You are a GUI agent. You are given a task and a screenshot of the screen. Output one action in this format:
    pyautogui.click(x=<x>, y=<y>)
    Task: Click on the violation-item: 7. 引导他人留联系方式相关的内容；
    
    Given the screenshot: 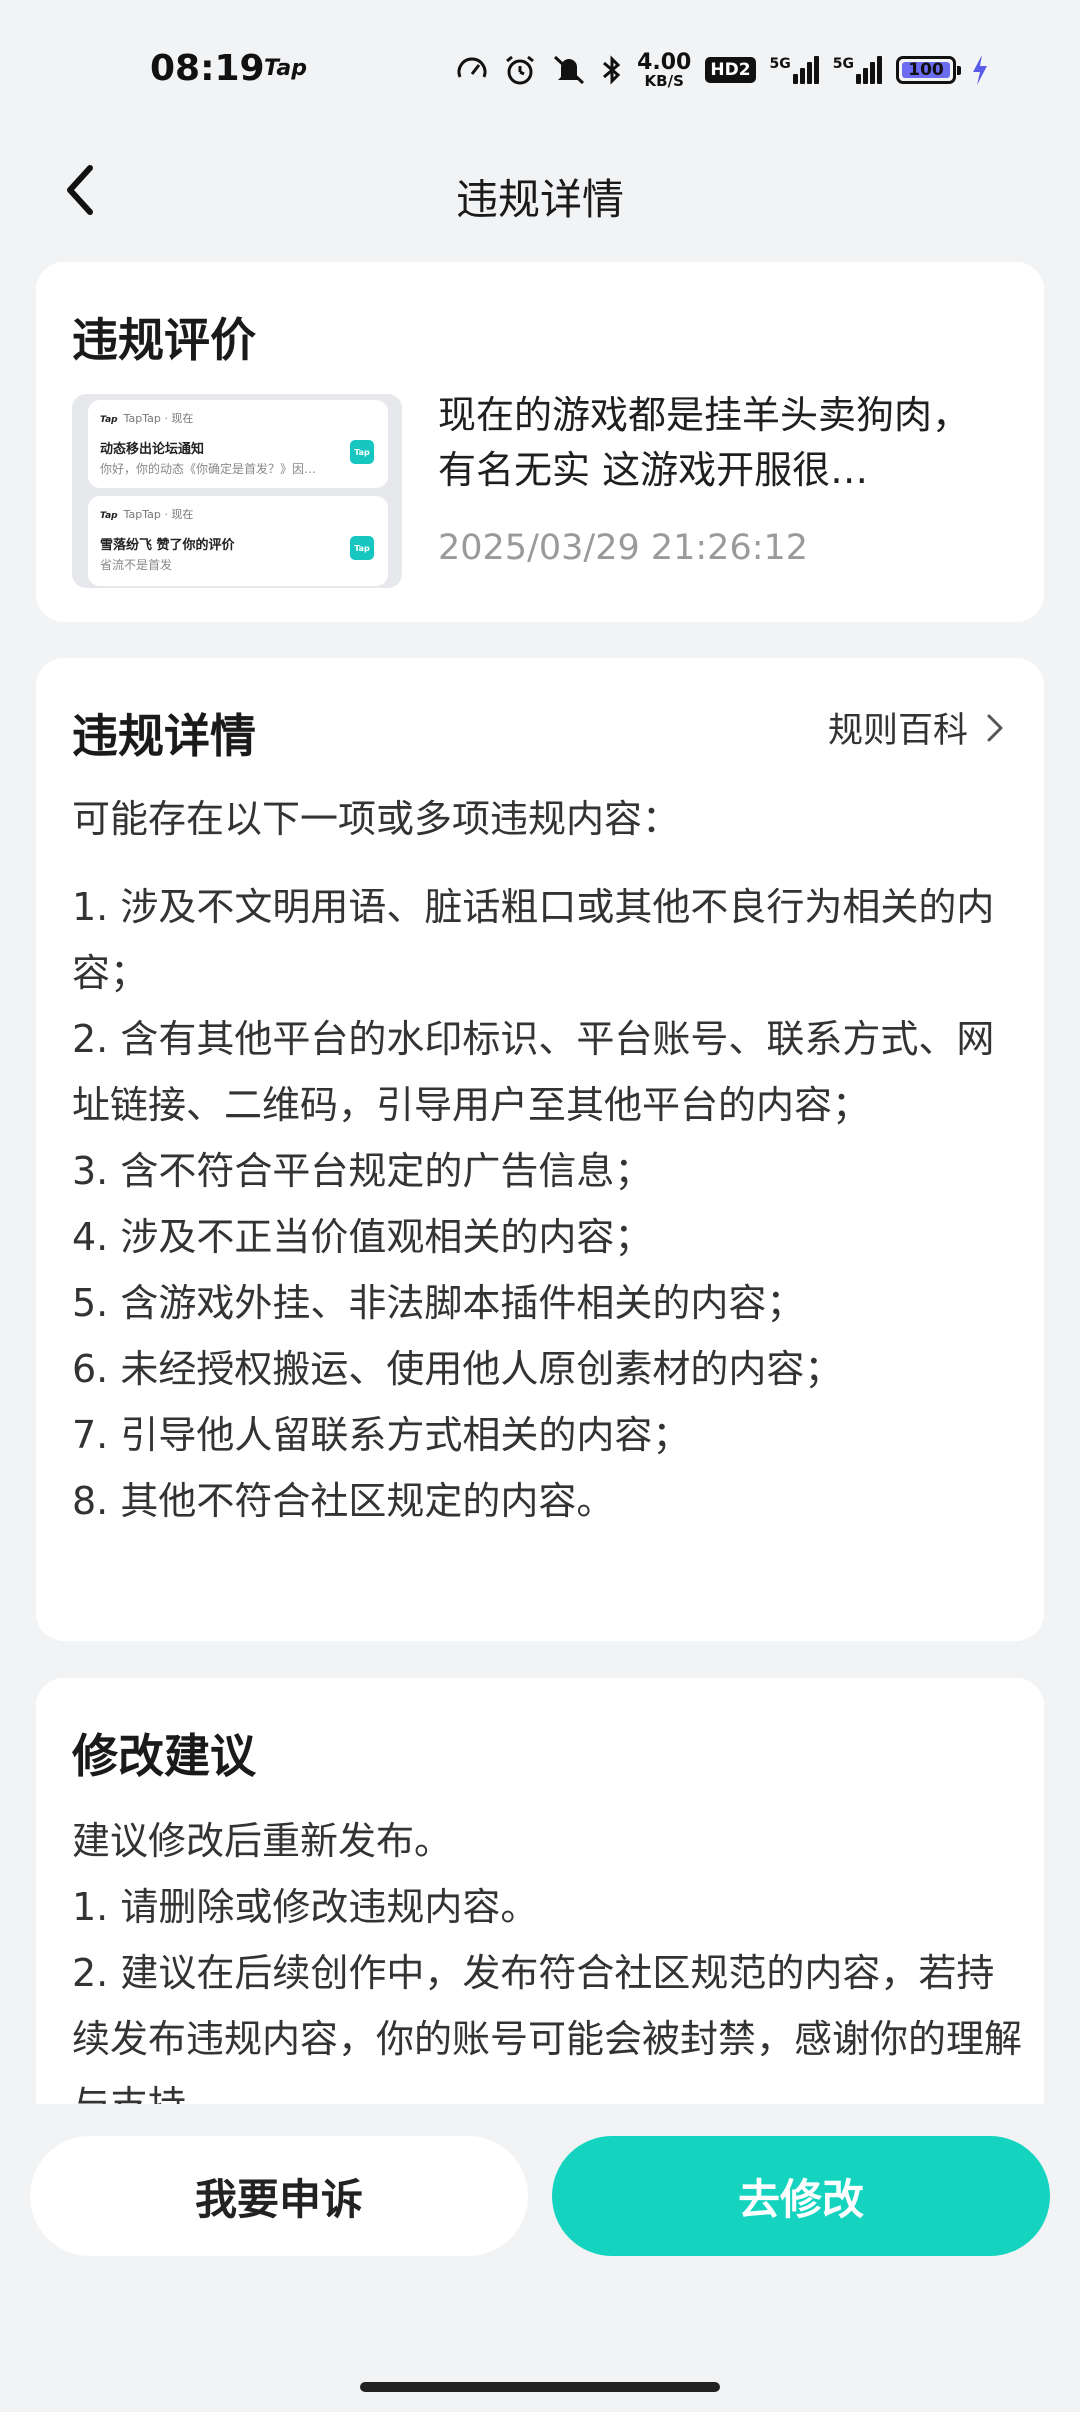 What is the action you would take?
    pyautogui.click(x=381, y=1435)
    